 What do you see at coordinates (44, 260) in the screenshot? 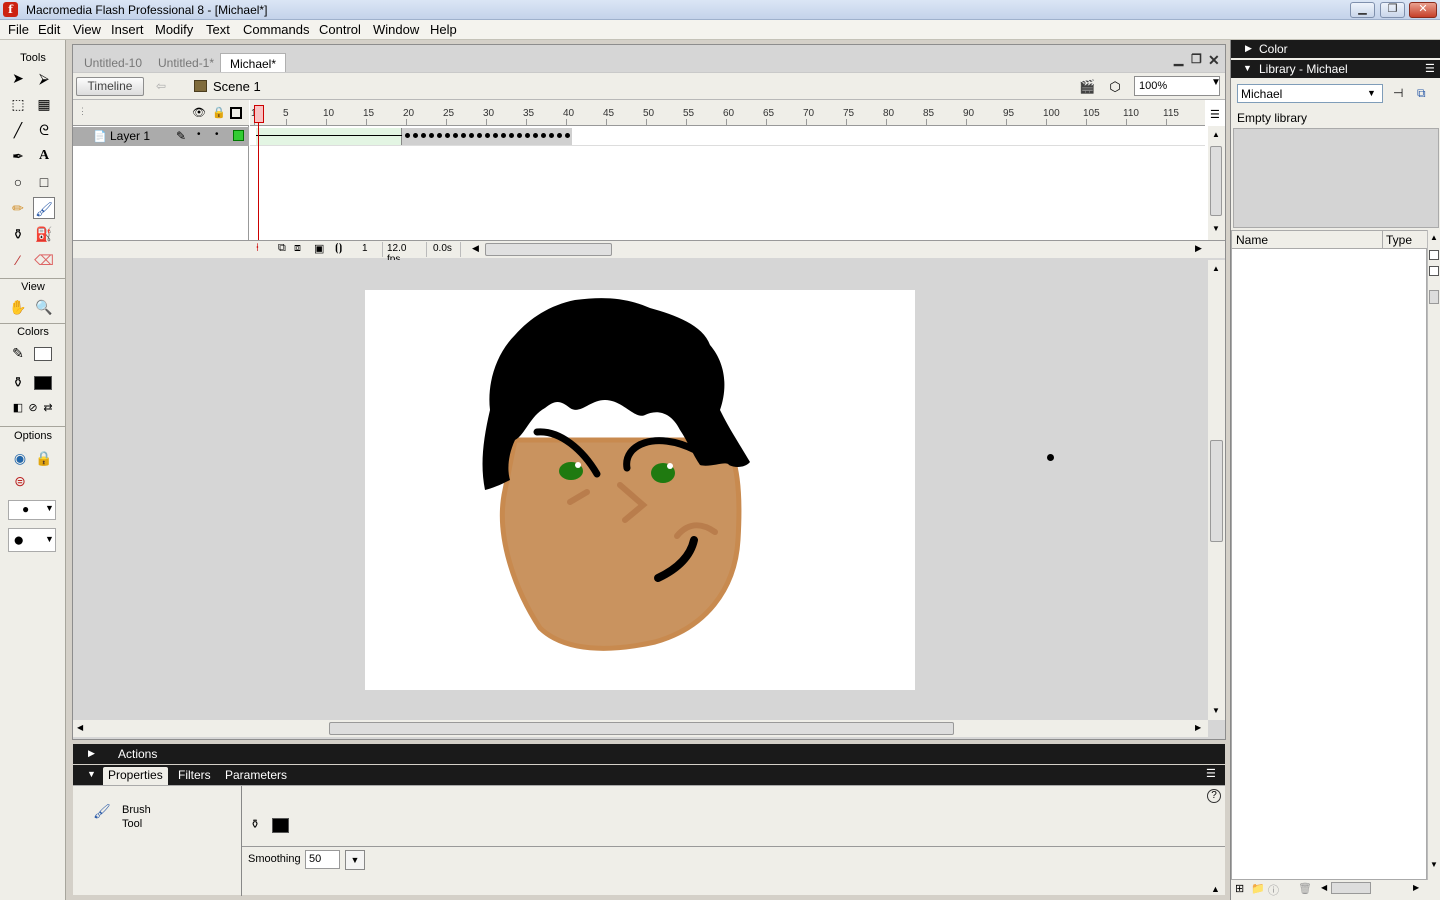
I see `eraser-tool-icon: ⌫` at bounding box center [44, 260].